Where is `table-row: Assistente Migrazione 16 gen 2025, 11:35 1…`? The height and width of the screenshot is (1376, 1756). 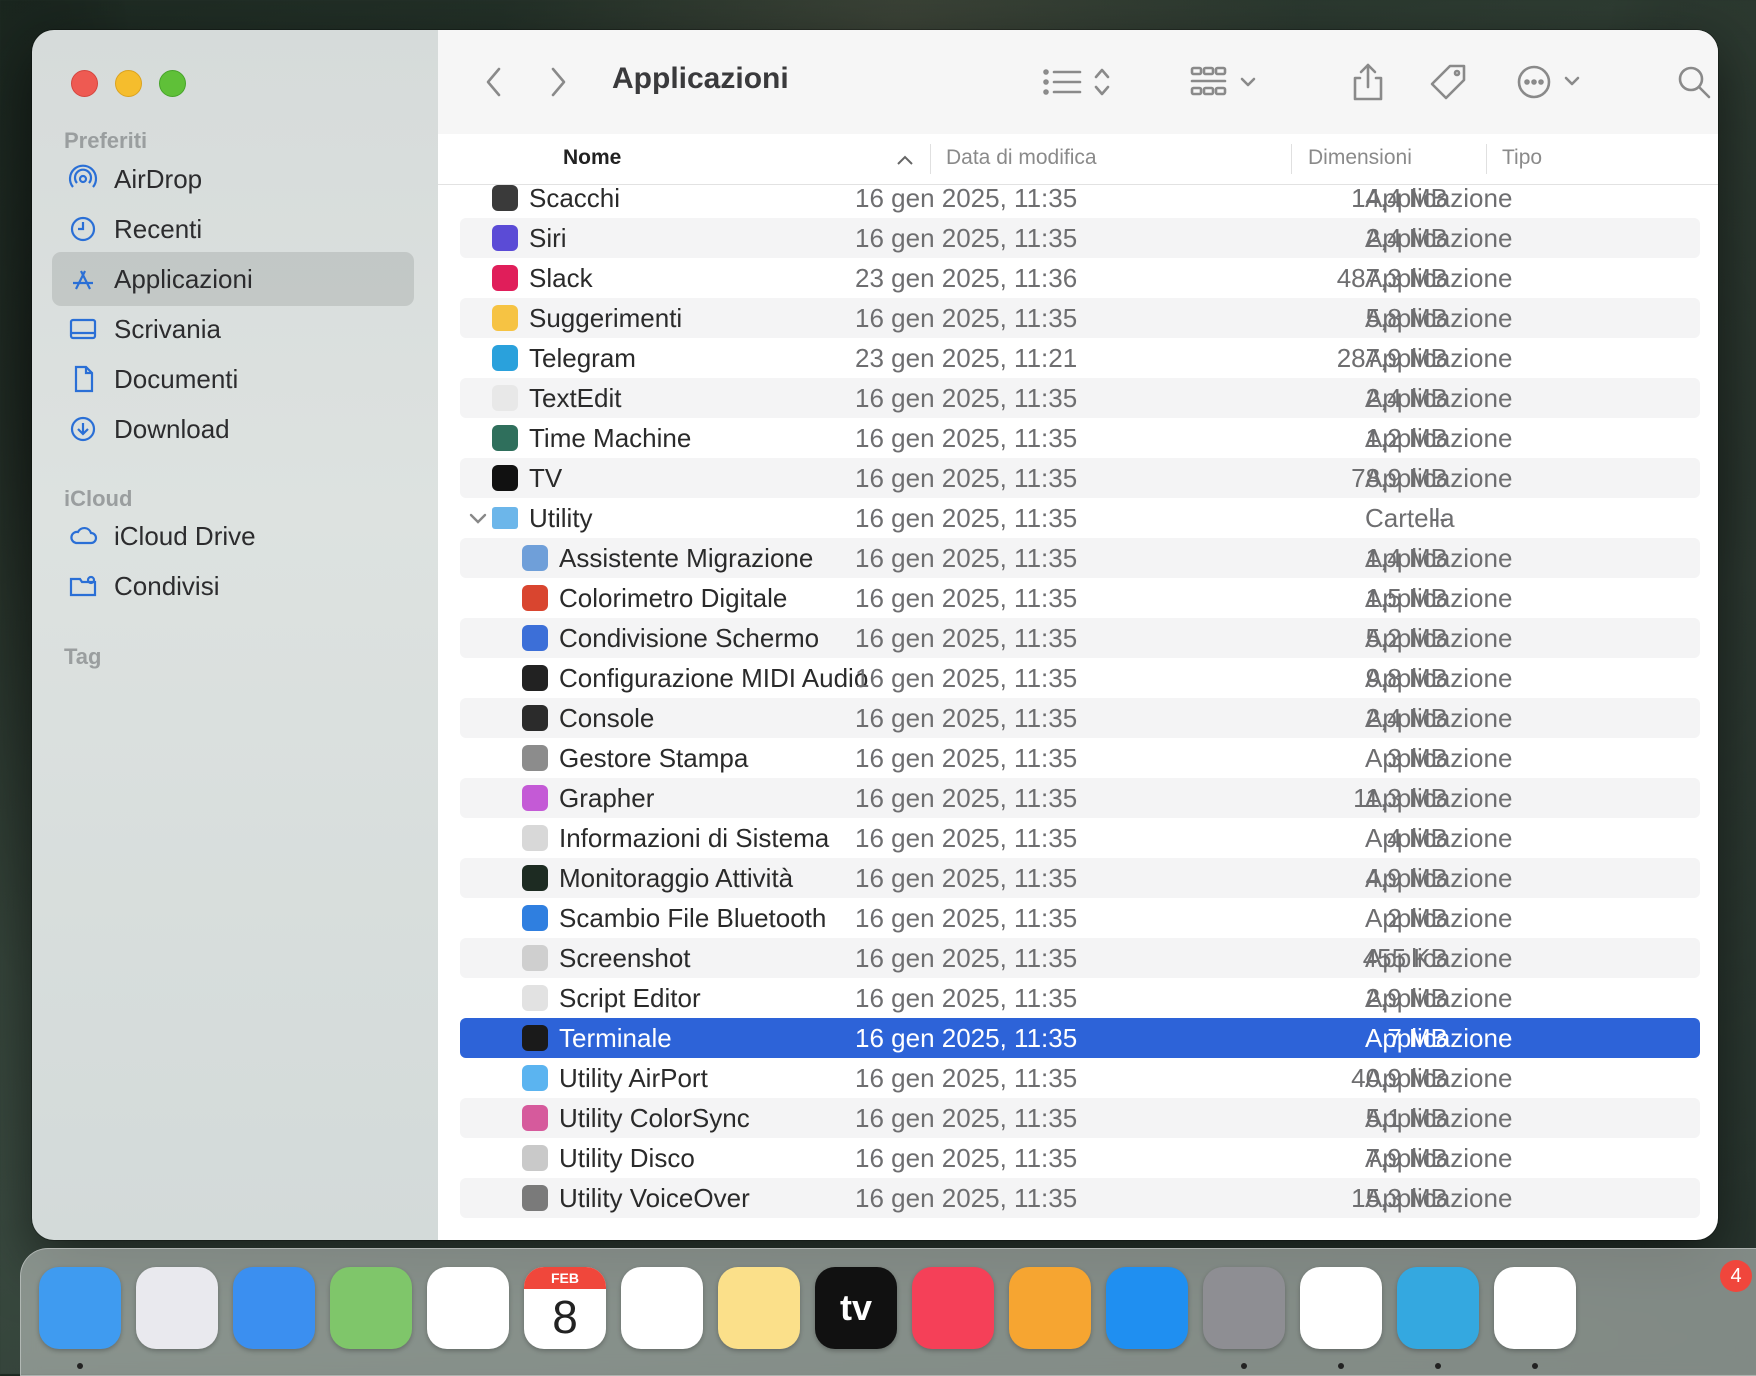 table-row: Assistente Migrazione 16 gen 2025, 11:35 1… is located at coordinates (1080, 558).